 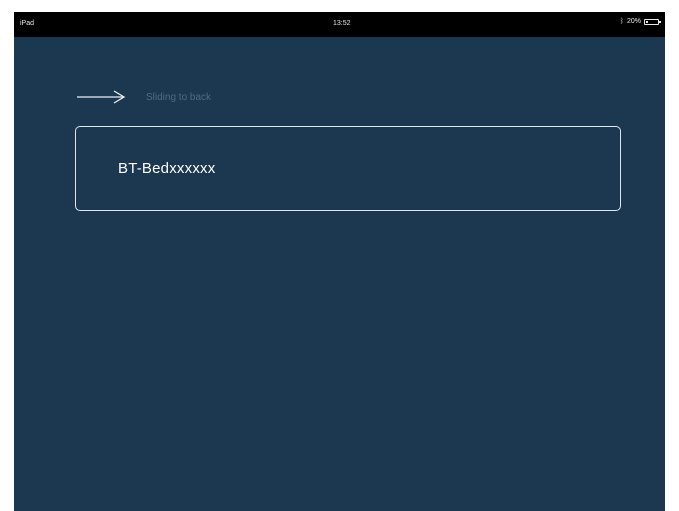 What do you see at coordinates (143, 97) in the screenshot?
I see `back-gesture-hint: Sliding to back` at bounding box center [143, 97].